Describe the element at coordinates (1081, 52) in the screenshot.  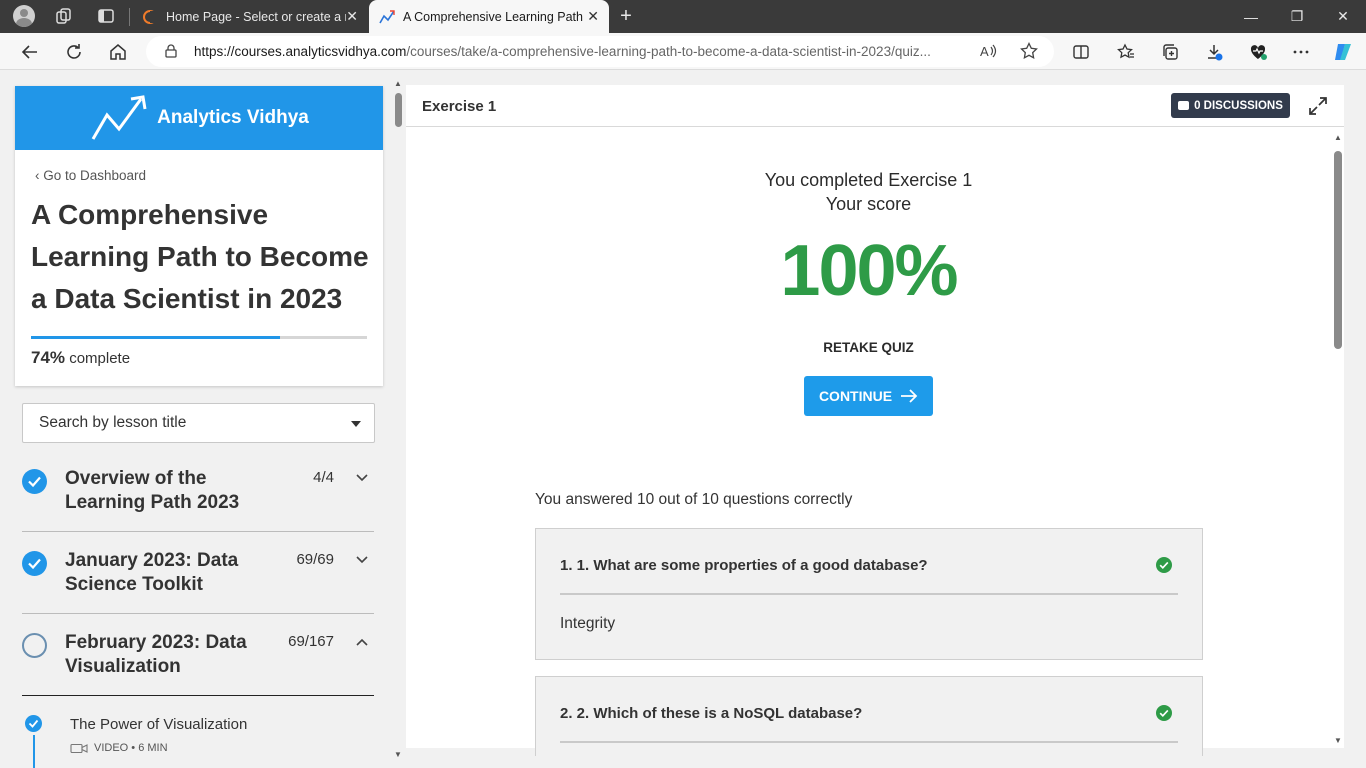
I see `split-screen-icon` at that location.